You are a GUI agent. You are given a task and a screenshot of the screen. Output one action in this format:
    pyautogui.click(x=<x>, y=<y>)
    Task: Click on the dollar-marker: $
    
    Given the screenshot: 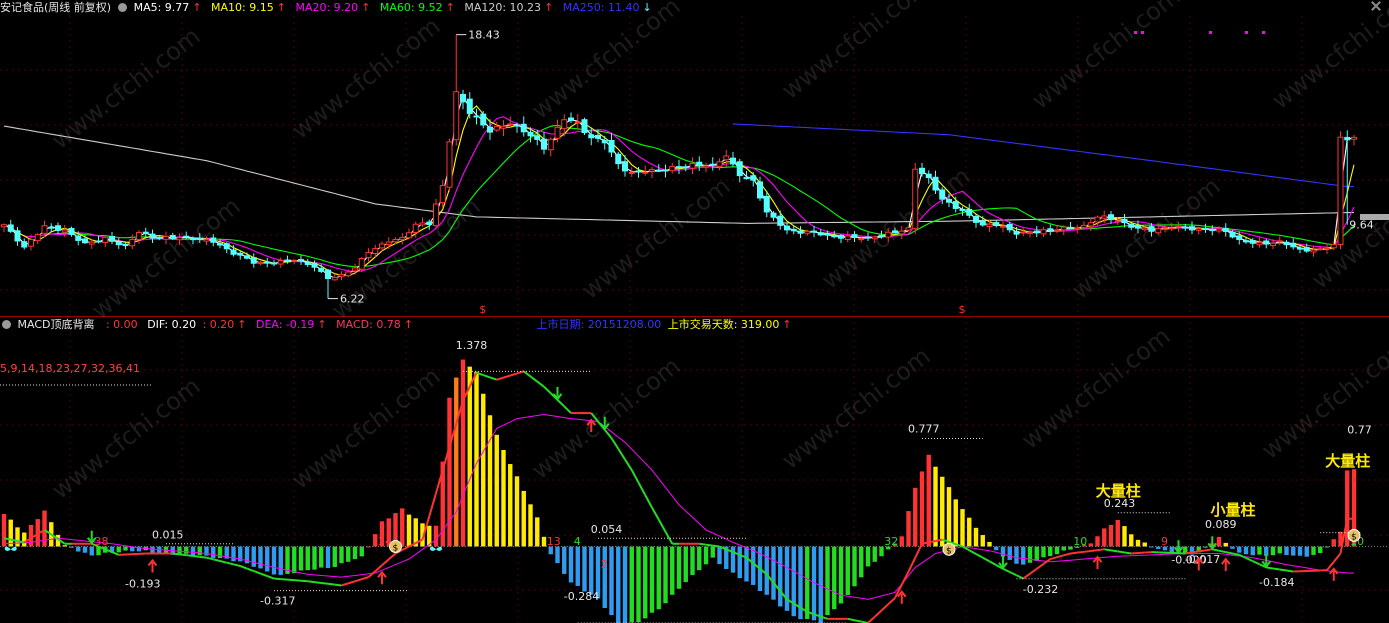 What is the action you would take?
    pyautogui.click(x=962, y=309)
    